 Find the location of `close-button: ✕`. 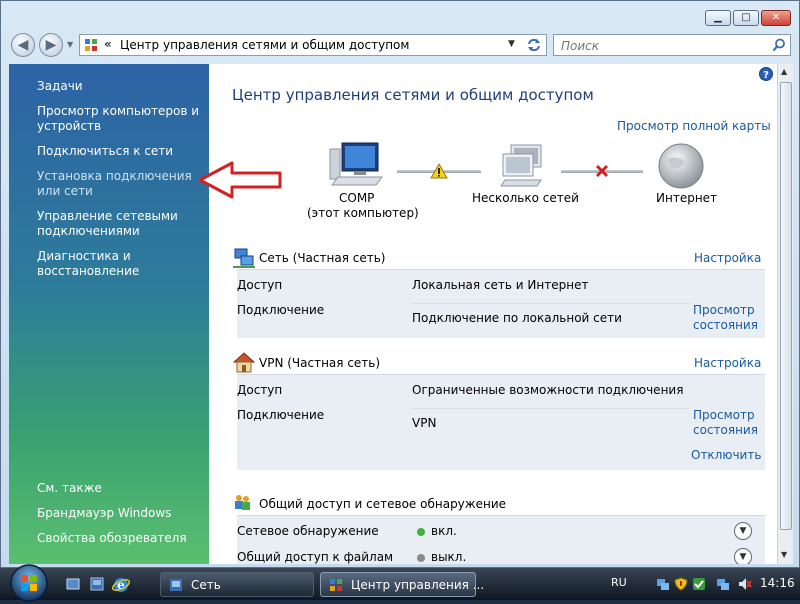

close-button: ✕ is located at coordinates (776, 18).